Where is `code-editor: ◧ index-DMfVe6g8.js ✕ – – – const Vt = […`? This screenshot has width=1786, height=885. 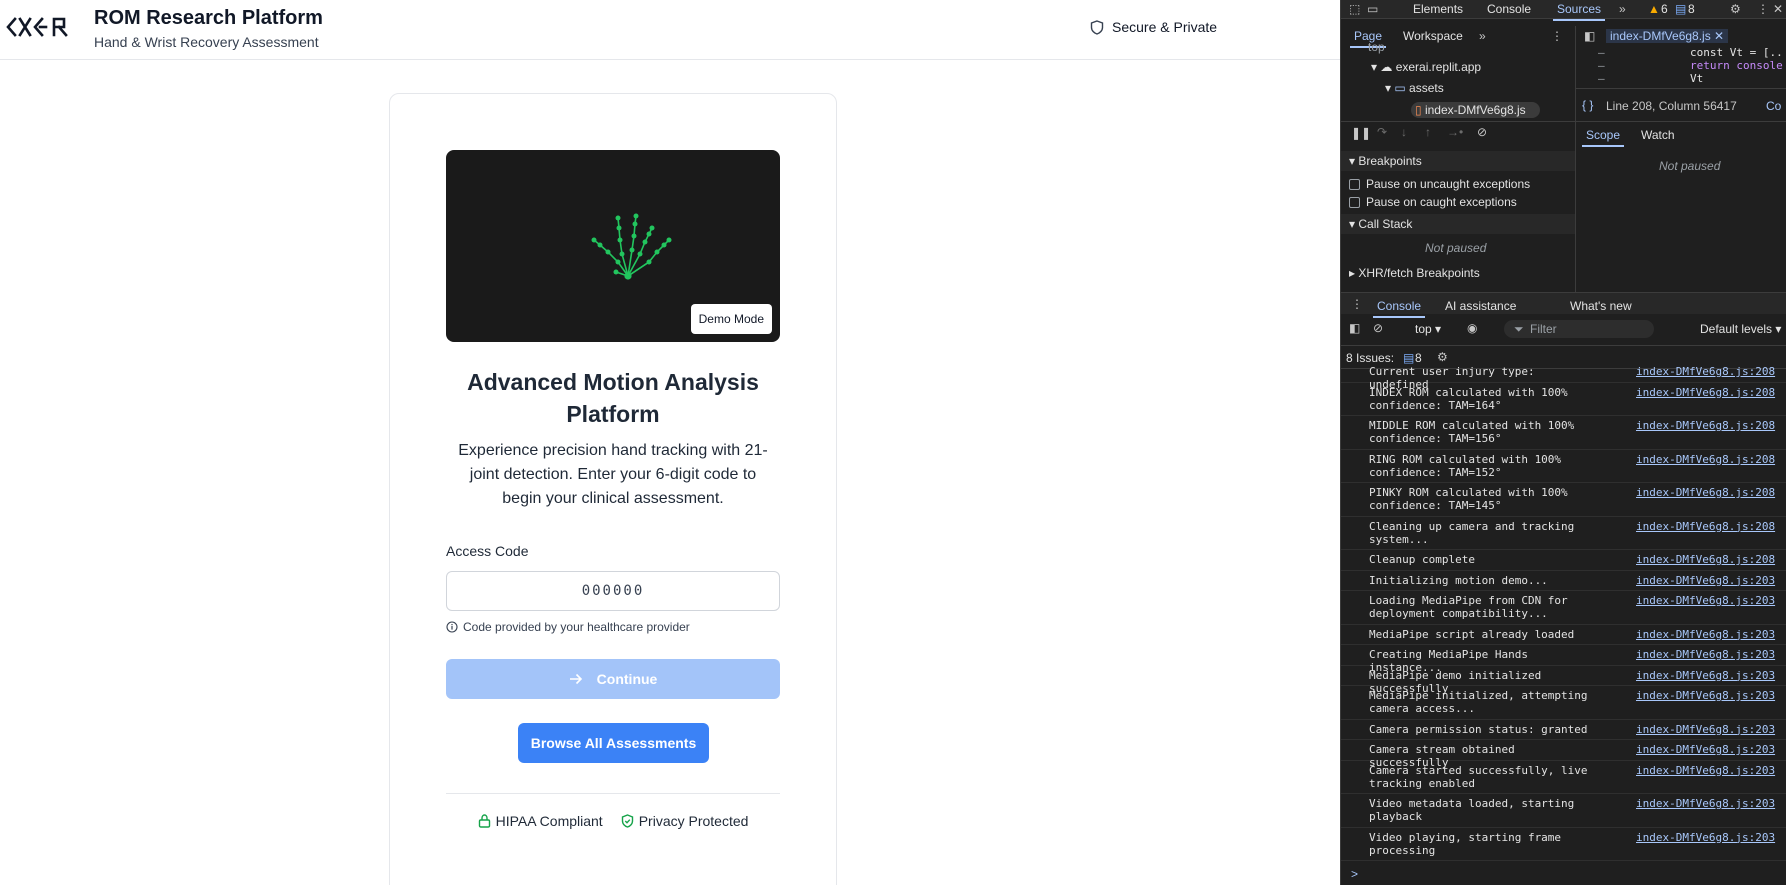
code-editor: ◧ index-DMfVe6g8.js ✕ – – – const Vt = [… is located at coordinates (1680, 73).